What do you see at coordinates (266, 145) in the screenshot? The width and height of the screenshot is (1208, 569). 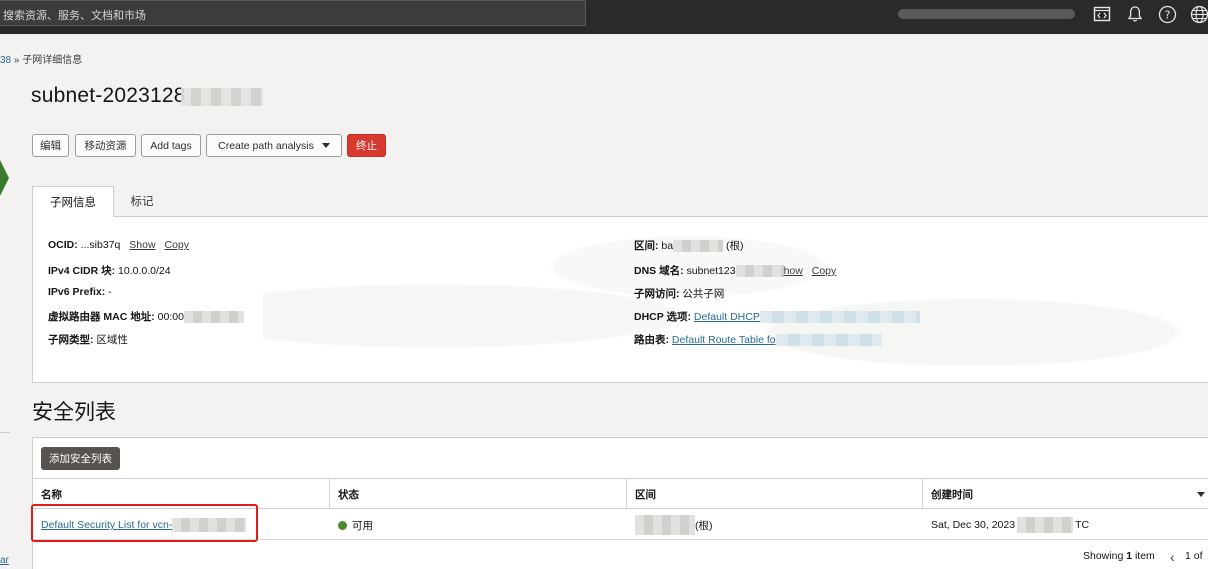 I see `create-path-analysis-label: Create path analysis` at bounding box center [266, 145].